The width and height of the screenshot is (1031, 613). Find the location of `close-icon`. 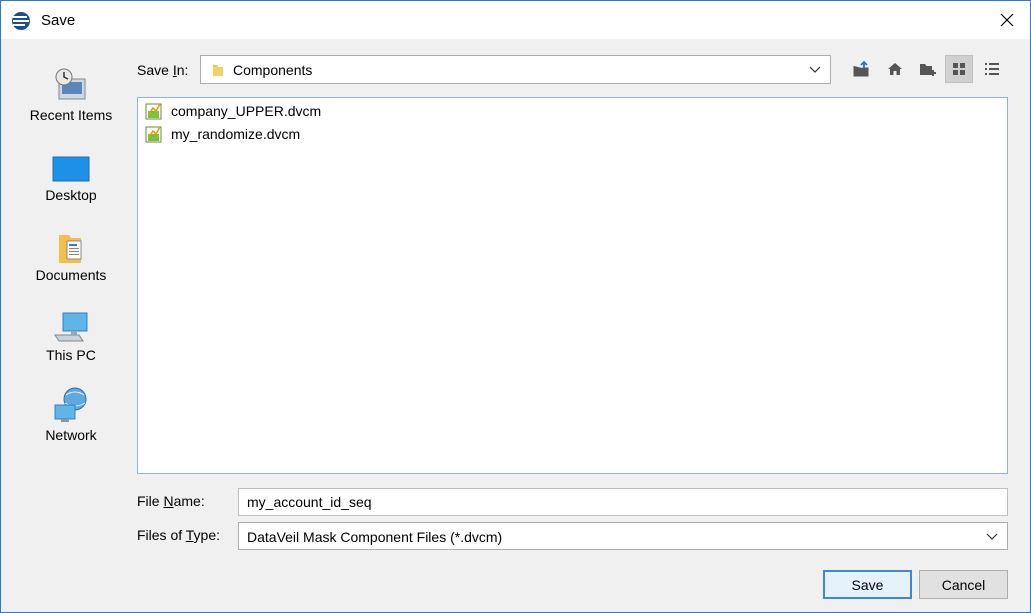

close-icon is located at coordinates (1007, 20).